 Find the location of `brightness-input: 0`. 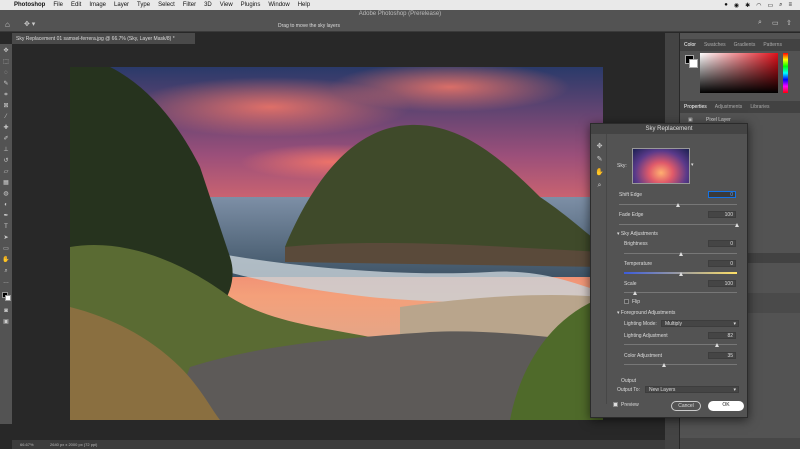

brightness-input: 0 is located at coordinates (722, 243).